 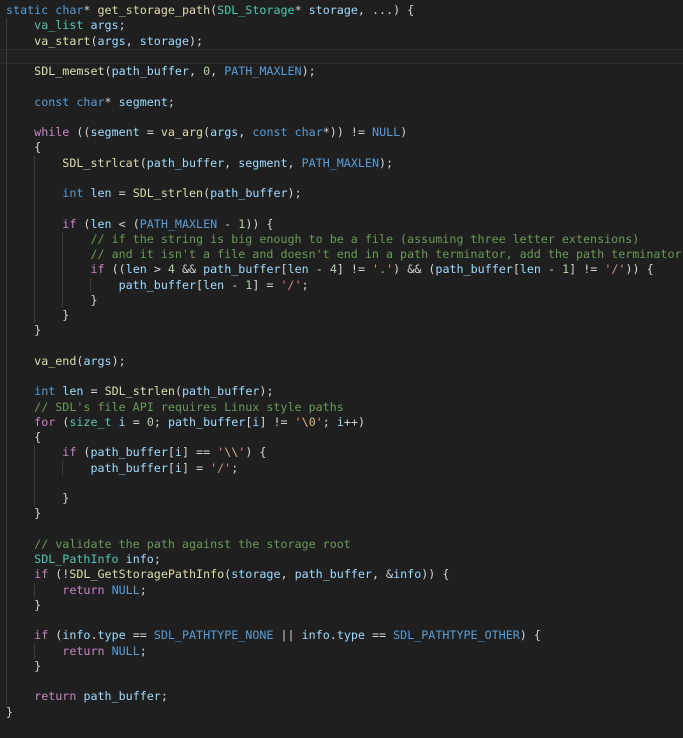 What do you see at coordinates (386, 10) in the screenshot?
I see `code-token: , ...) {` at bounding box center [386, 10].